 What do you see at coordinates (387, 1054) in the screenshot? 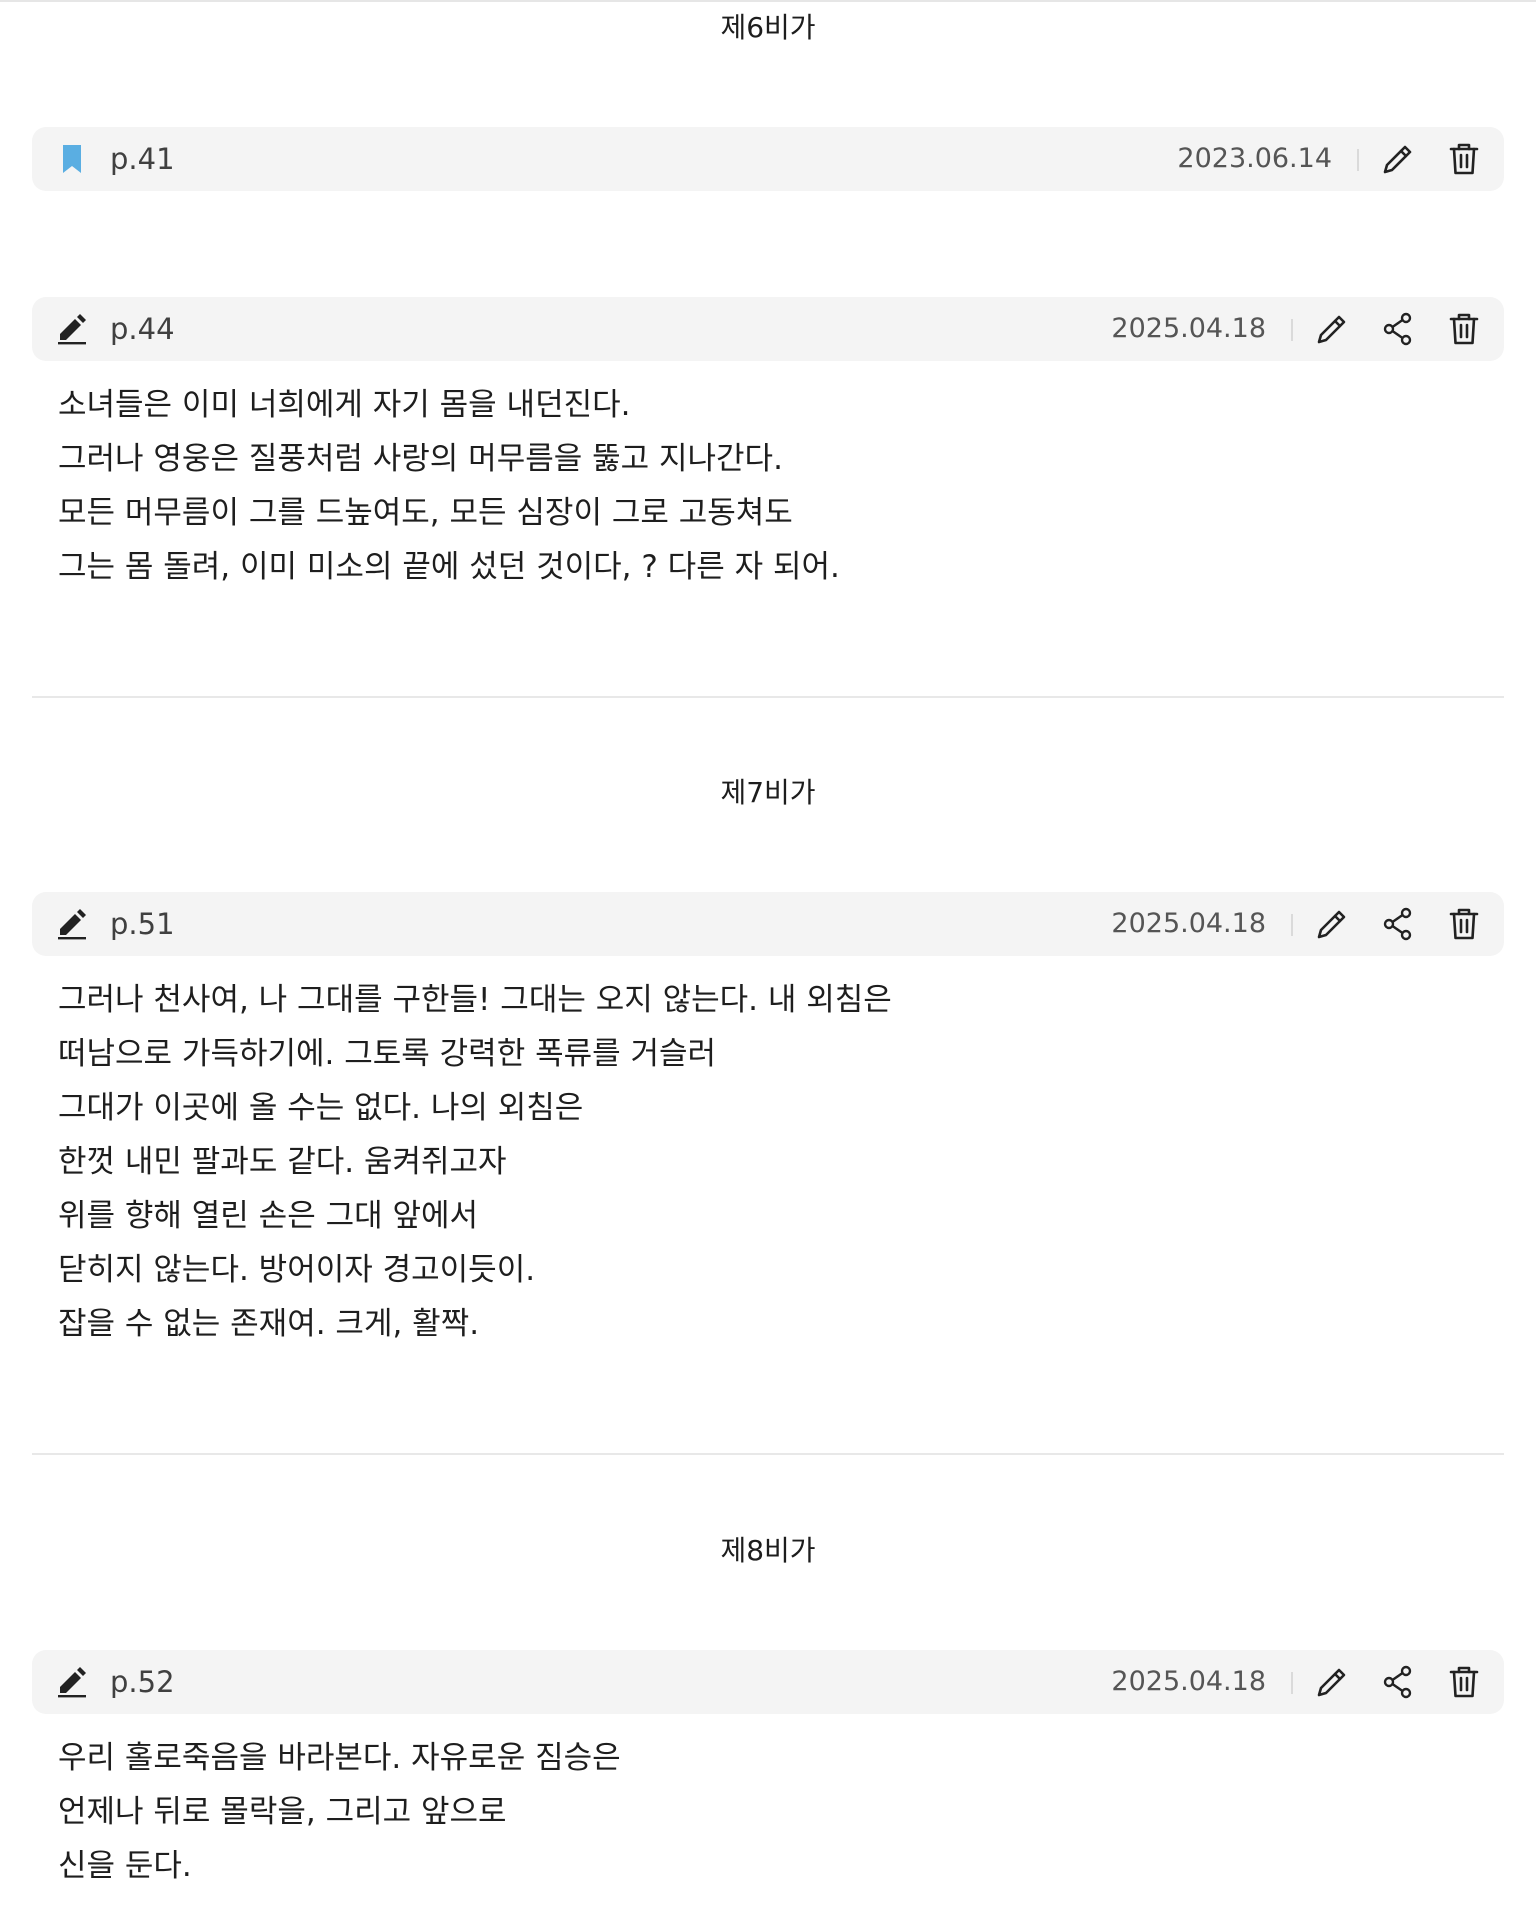
I see `note-line: 떠남으로 가득하기에. 그토록 강력한 폭류를 거슬러` at bounding box center [387, 1054].